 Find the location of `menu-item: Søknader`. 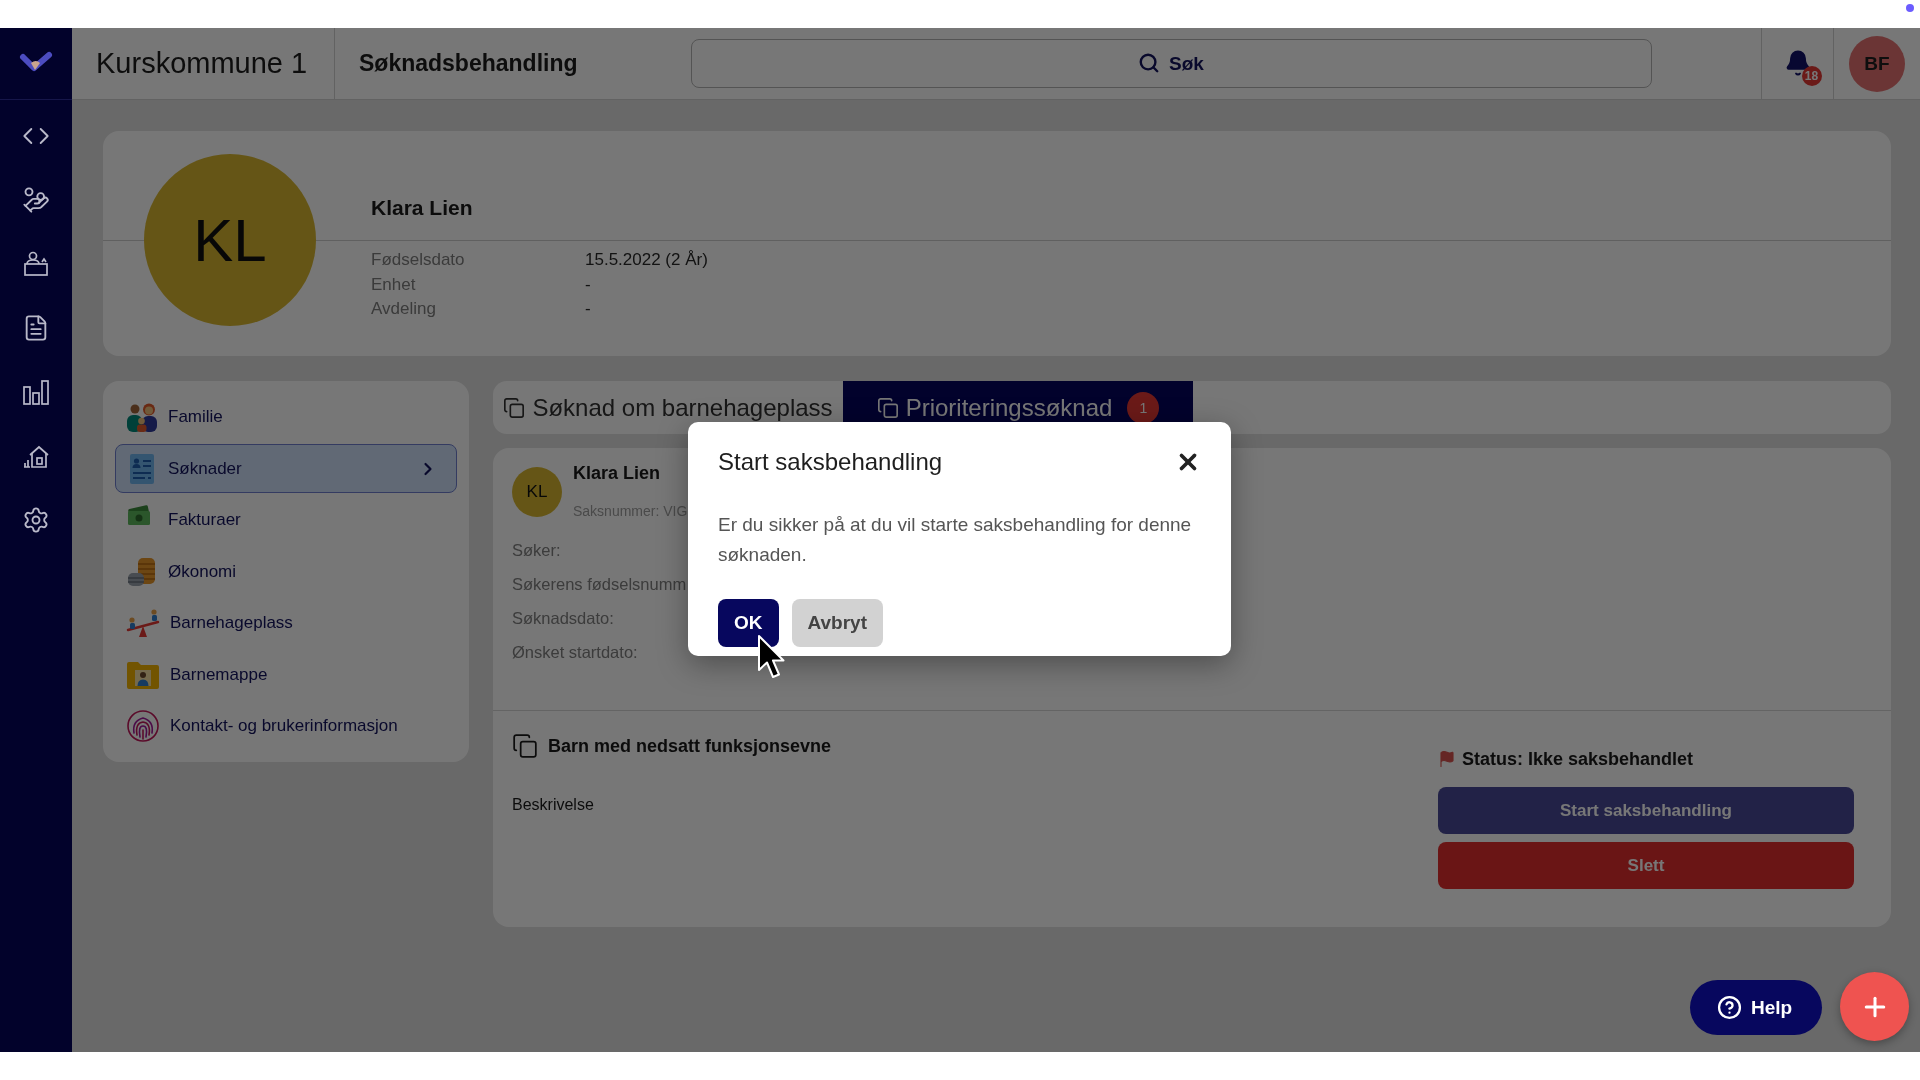

menu-item: Søknader is located at coordinates (286, 468).